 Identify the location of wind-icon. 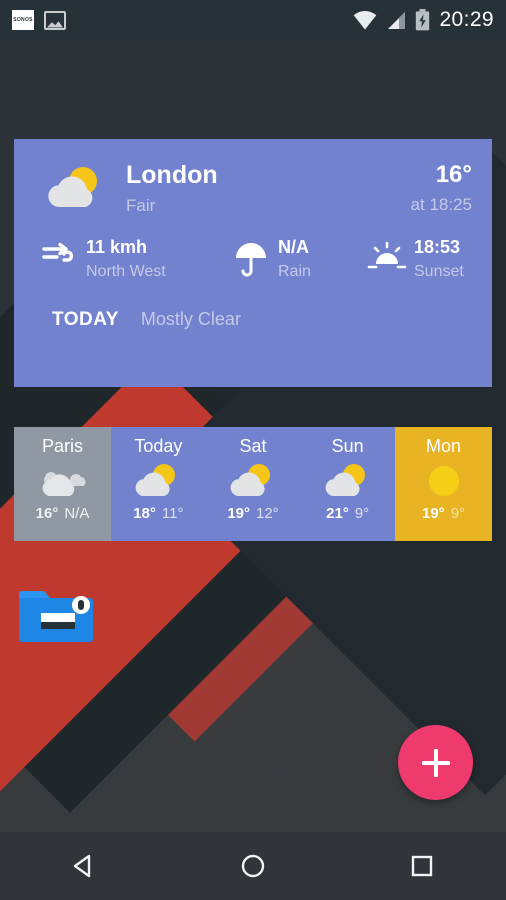
(58, 252).